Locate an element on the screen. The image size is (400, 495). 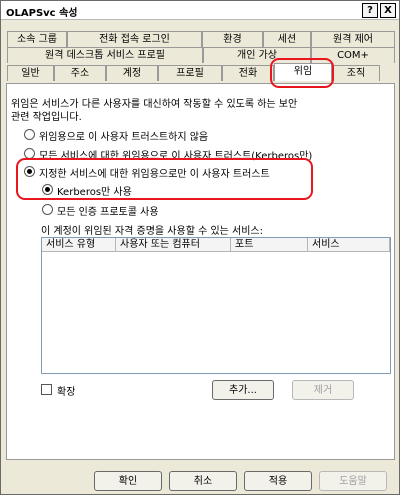
tab-remote-control: 원격 제어 is located at coordinates (353, 39).